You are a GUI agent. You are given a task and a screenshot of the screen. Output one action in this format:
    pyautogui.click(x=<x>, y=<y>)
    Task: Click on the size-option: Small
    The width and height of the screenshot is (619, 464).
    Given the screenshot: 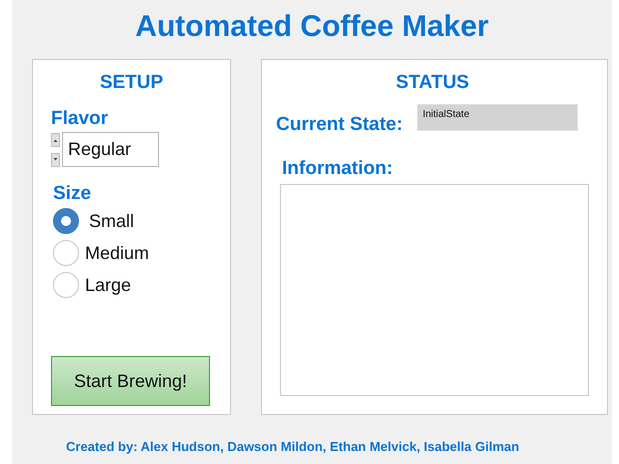 What is the action you would take?
    pyautogui.click(x=111, y=221)
    